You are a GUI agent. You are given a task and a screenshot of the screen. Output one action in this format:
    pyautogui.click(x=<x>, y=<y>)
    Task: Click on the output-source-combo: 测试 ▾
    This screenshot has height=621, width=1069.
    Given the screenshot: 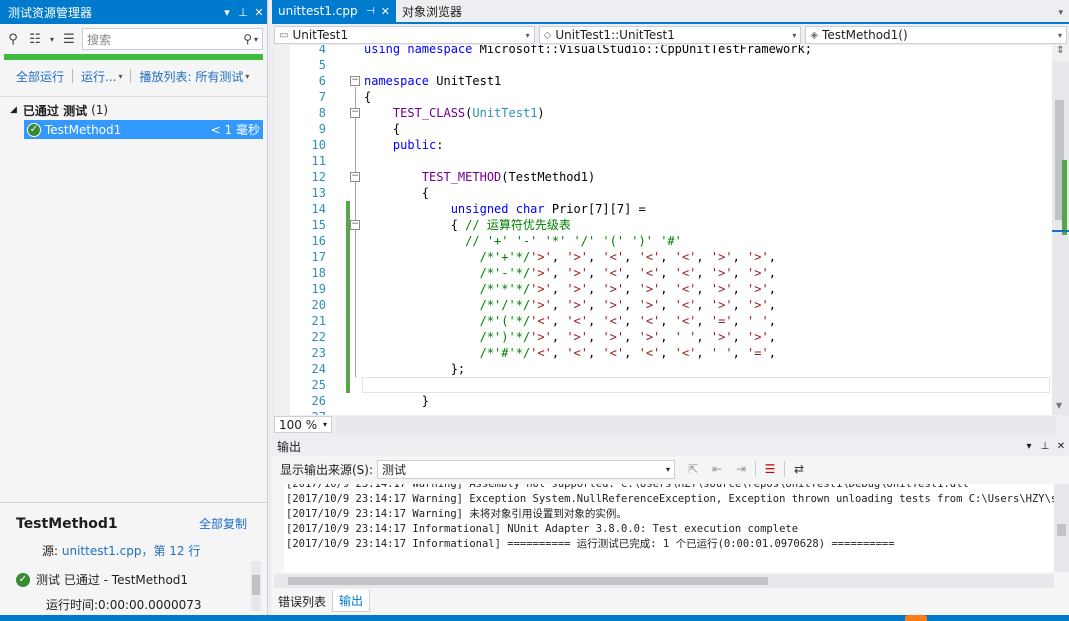 What is the action you would take?
    pyautogui.click(x=526, y=469)
    